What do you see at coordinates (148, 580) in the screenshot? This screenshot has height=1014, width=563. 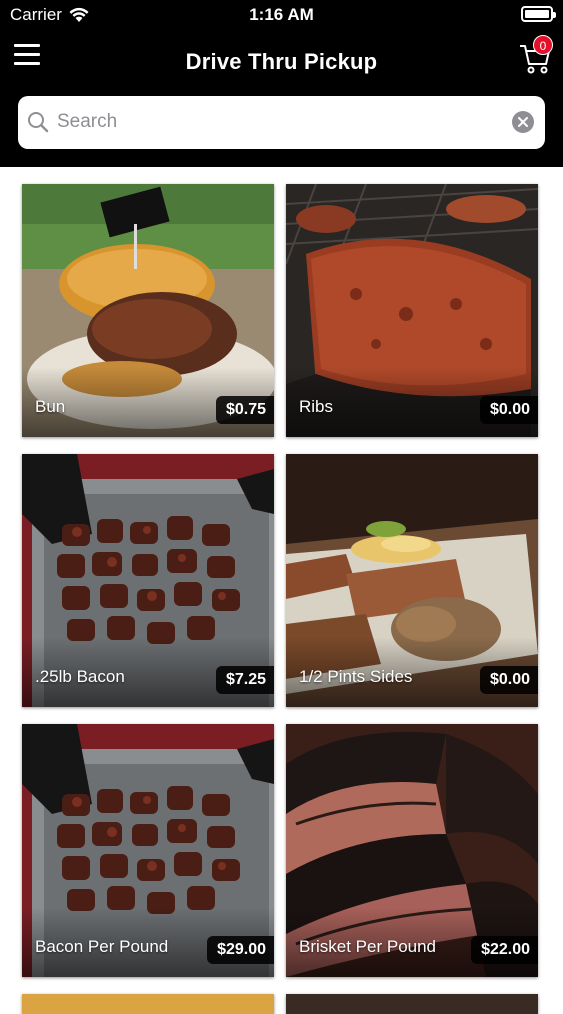 I see `menu-item-card: .25lb Bacon $7.25` at bounding box center [148, 580].